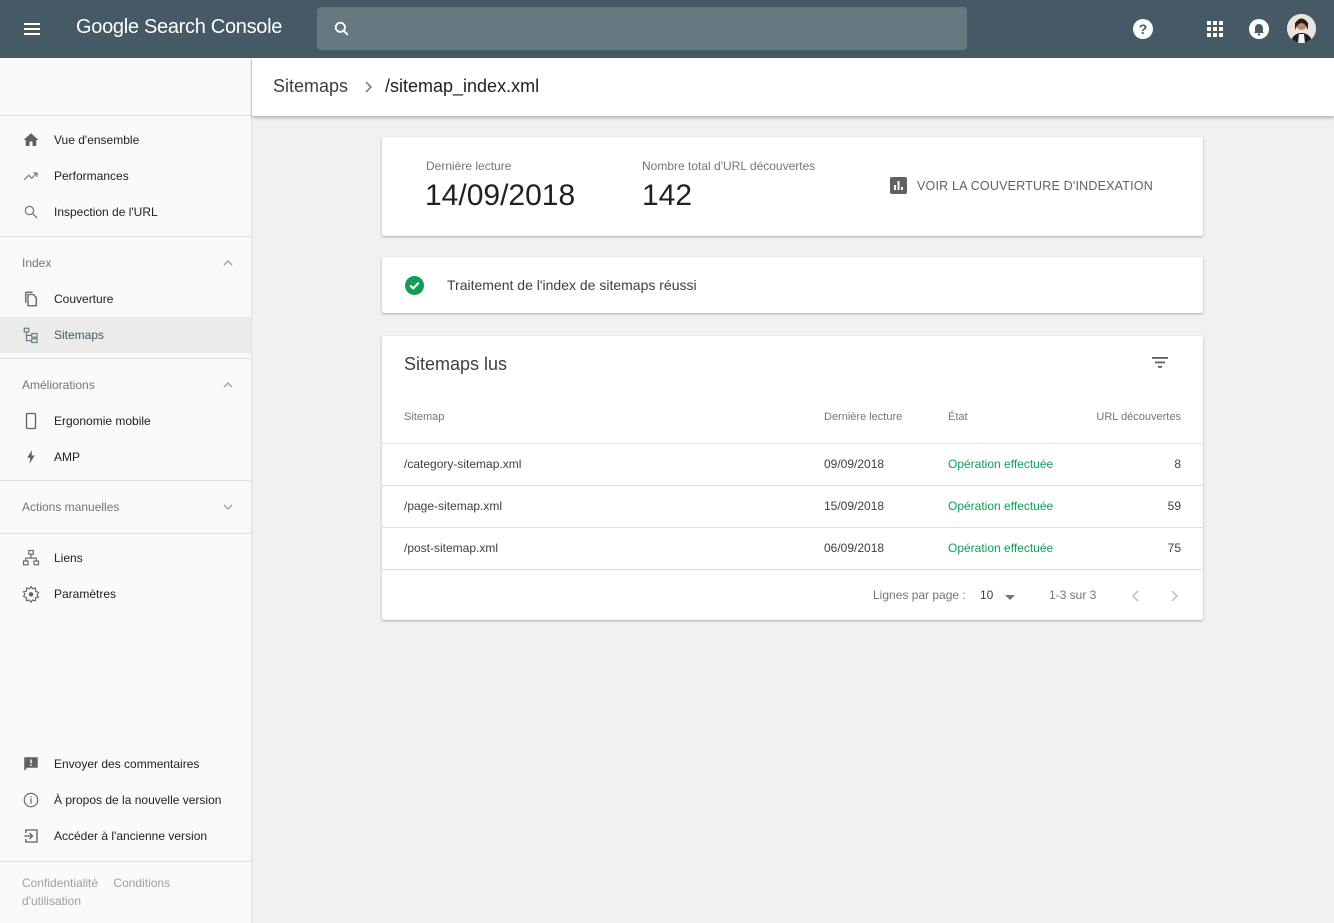 The image size is (1334, 923). I want to click on top-app-bar: Google Search Console ?, so click(667, 29).